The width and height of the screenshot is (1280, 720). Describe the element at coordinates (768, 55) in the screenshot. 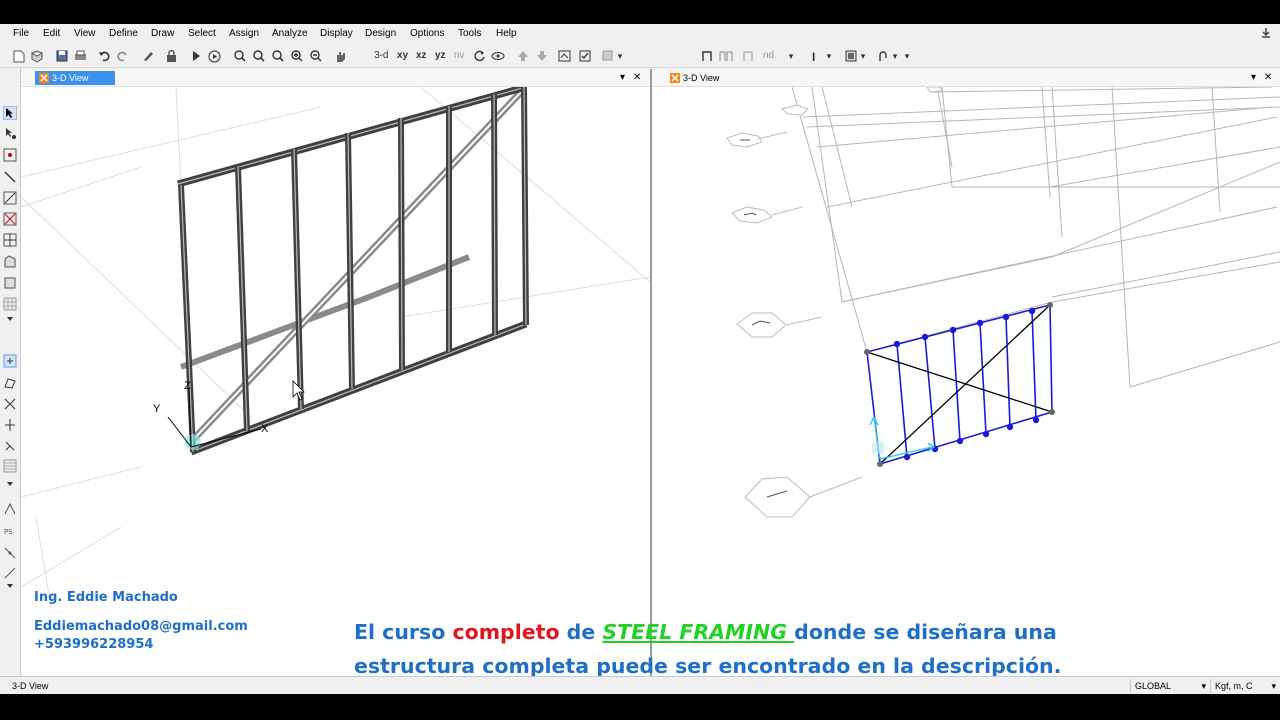

I see `nd-button: nd` at that location.